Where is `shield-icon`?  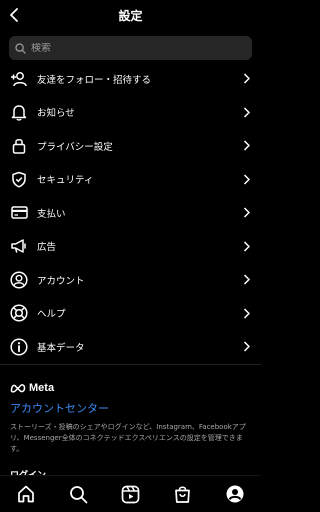
shield-icon is located at coordinates (19, 179).